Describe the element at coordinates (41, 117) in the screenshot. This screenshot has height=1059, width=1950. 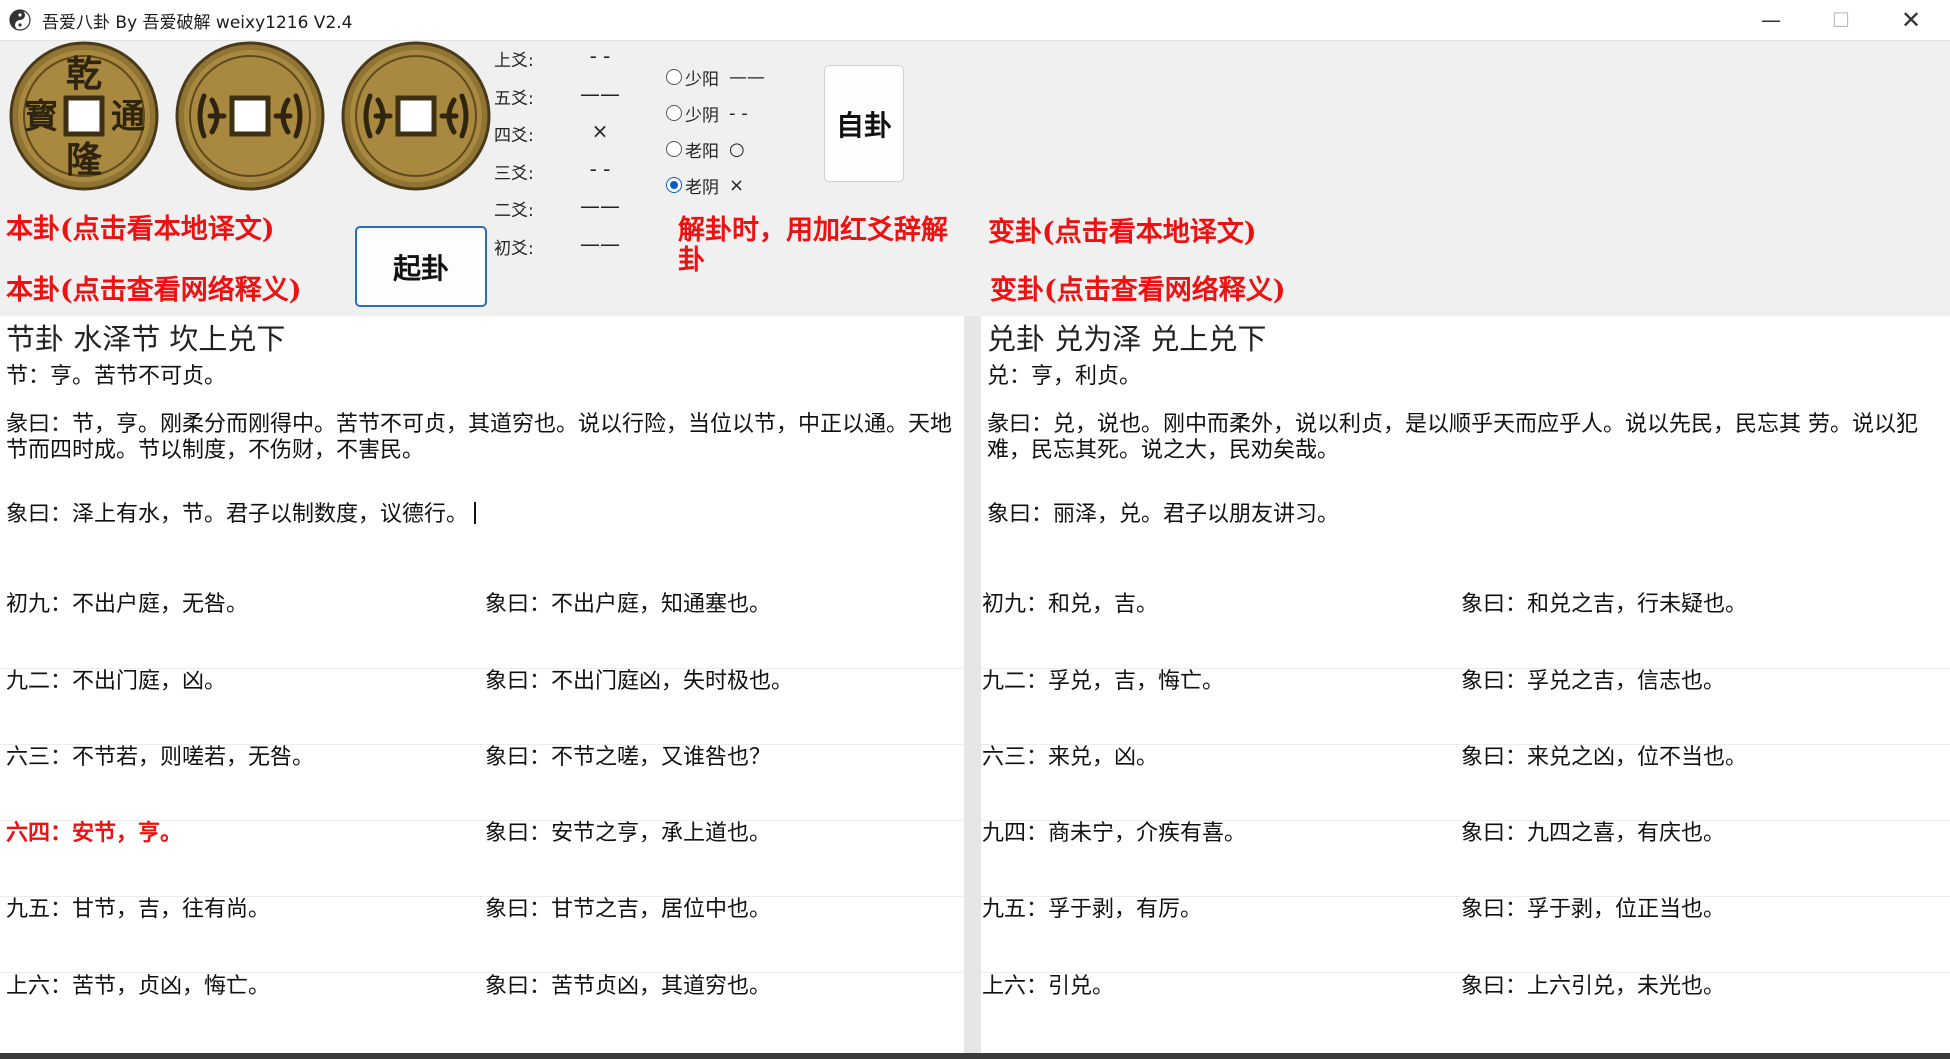
I see `coin-char-left: 寳` at that location.